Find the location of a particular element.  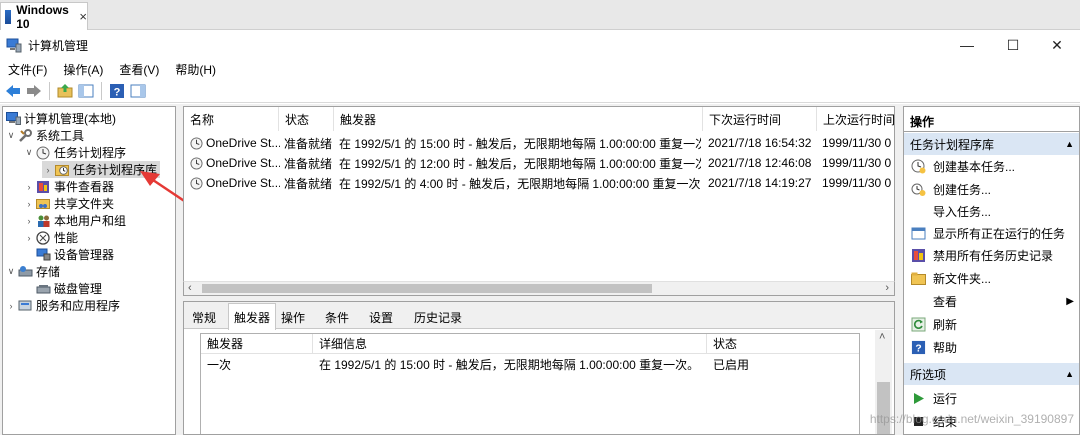

vm-tab: Windows 10 × is located at coordinates (44, 16).